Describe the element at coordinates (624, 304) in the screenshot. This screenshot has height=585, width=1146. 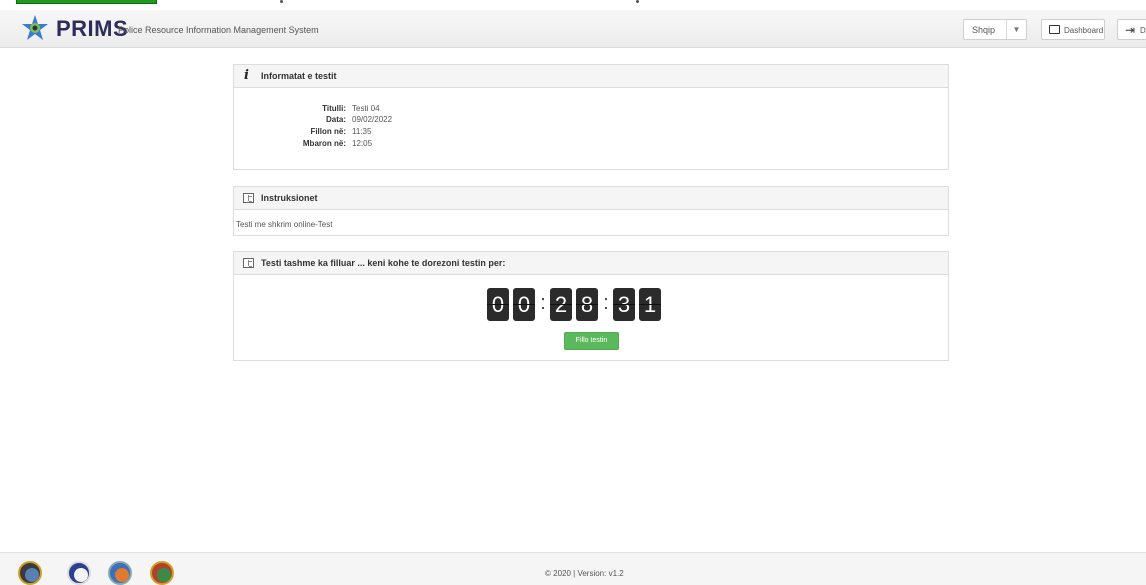
I see `timer-digit: 3` at that location.